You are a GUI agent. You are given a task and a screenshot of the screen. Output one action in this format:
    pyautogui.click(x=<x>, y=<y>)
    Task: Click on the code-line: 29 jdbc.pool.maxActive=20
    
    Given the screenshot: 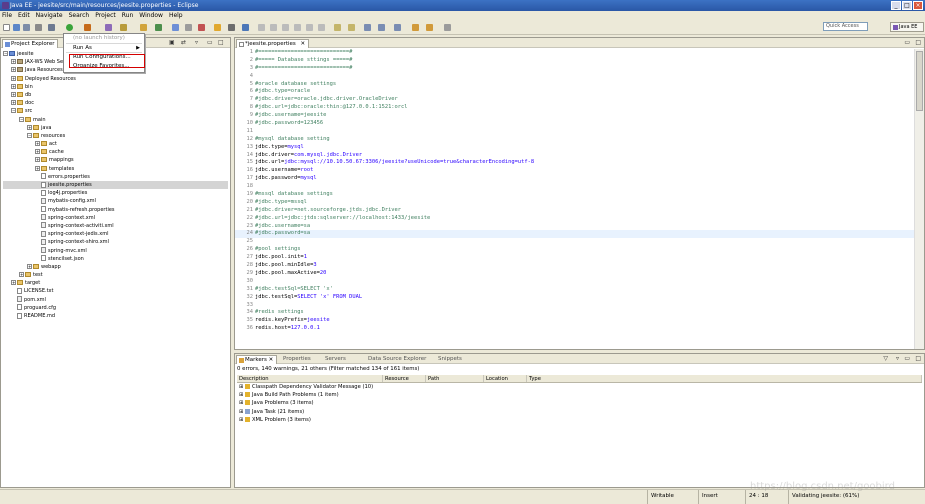 What is the action you would take?
    pyautogui.click(x=574, y=274)
    